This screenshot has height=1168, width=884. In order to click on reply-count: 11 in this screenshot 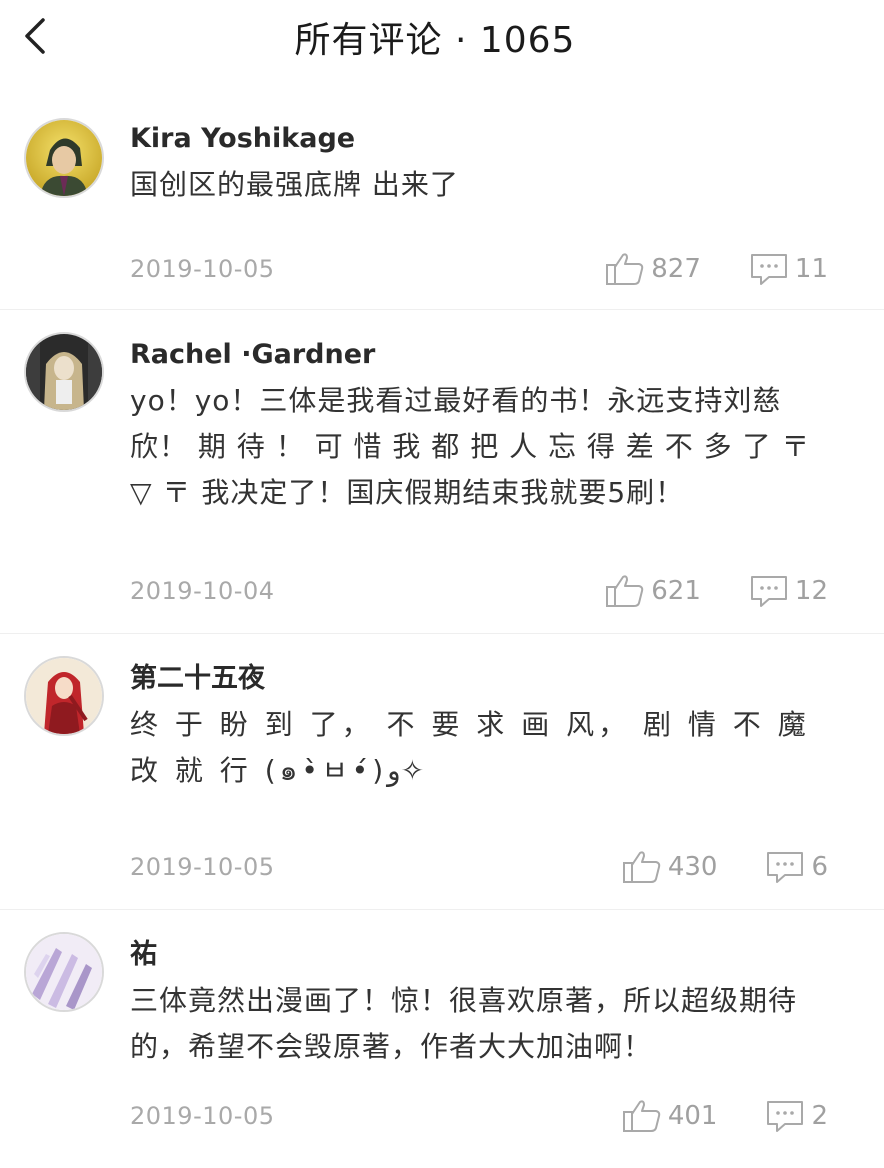, I will do `click(811, 269)`.